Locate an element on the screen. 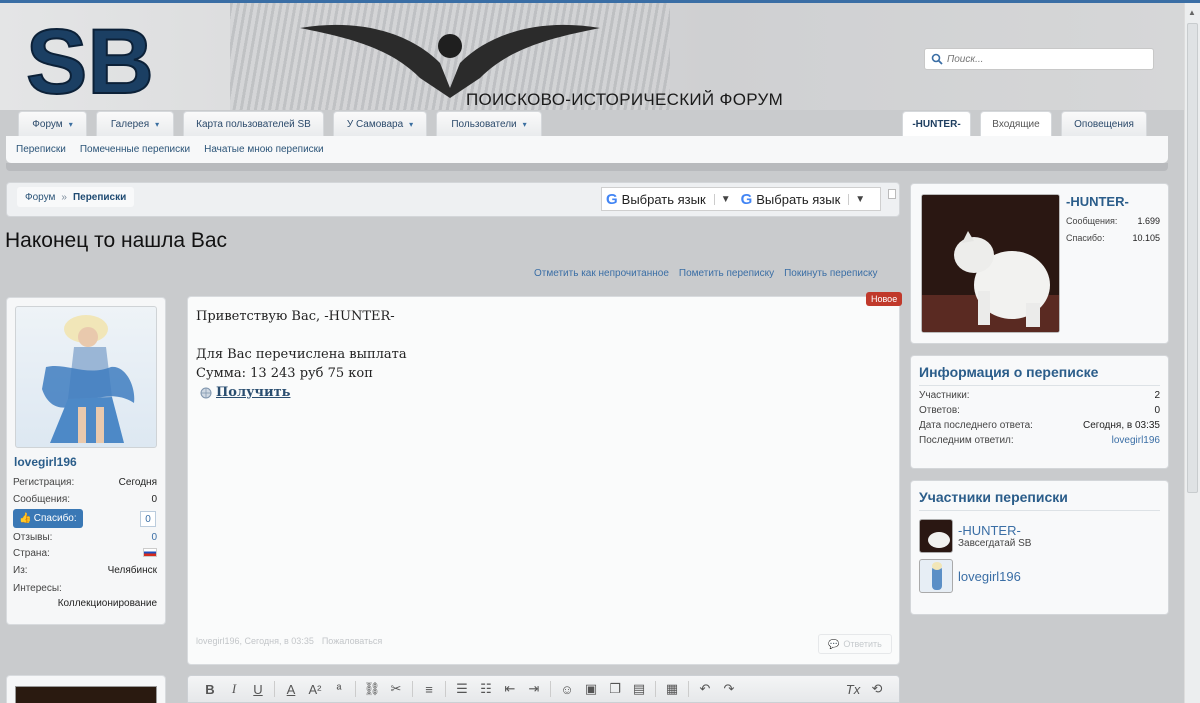 This screenshot has width=1200, height=703. remove-format-icon: Tx is located at coordinates (853, 689).